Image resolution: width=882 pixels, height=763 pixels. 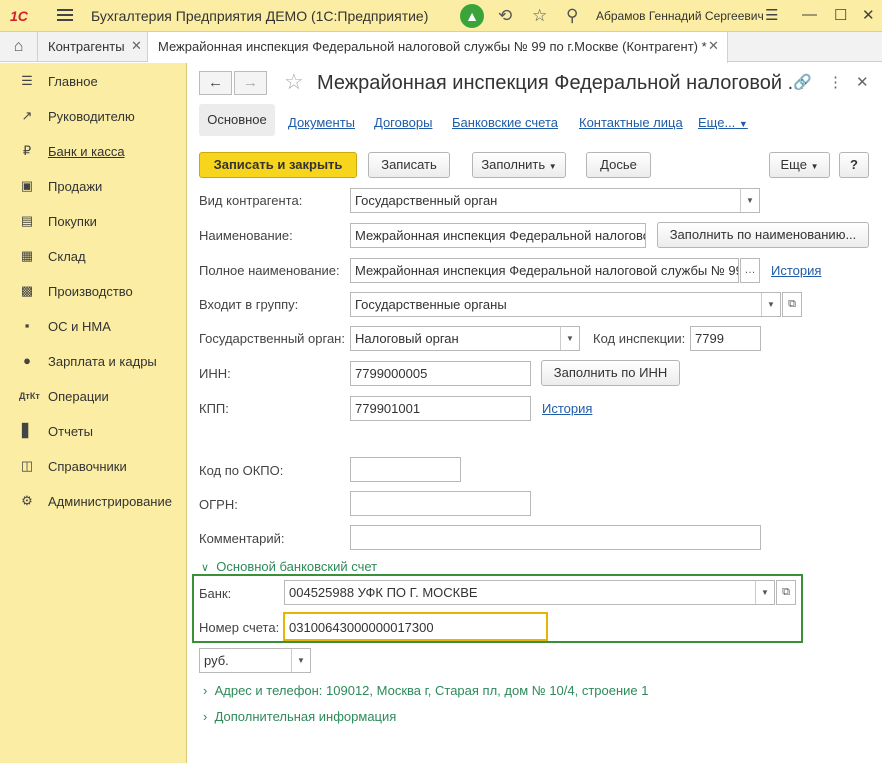 What do you see at coordinates (407, 338) in the screenshot?
I see `gov-value: Налоговый орган` at bounding box center [407, 338].